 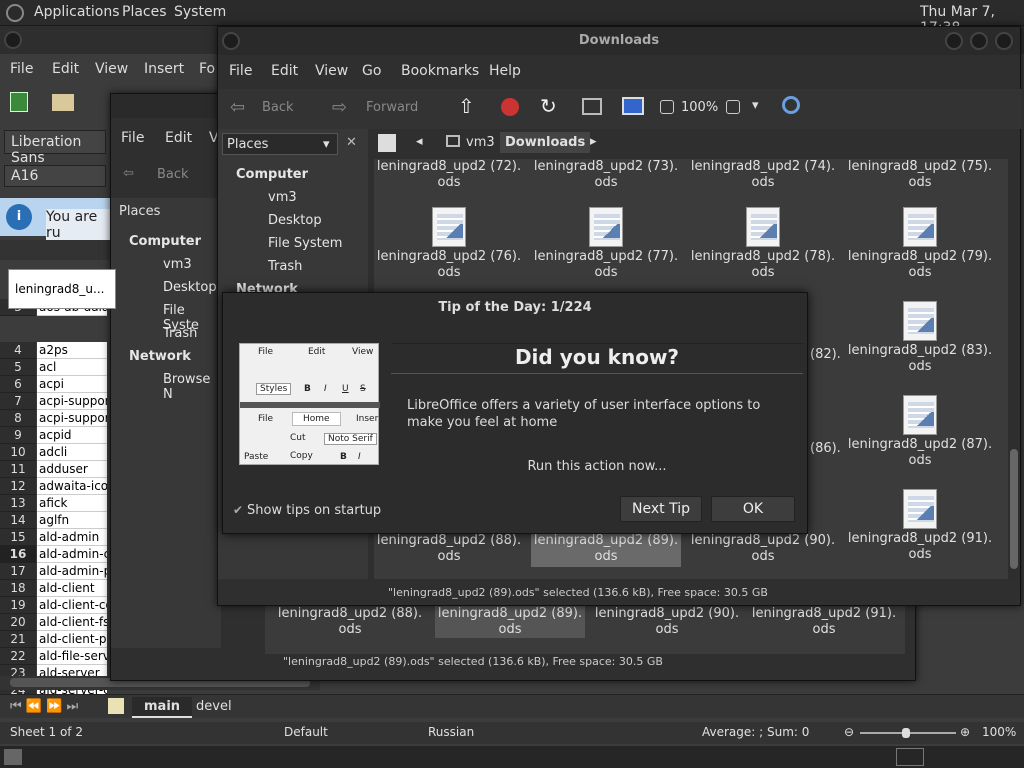 I want to click on zoom-in-icon, so click(x=733, y=107).